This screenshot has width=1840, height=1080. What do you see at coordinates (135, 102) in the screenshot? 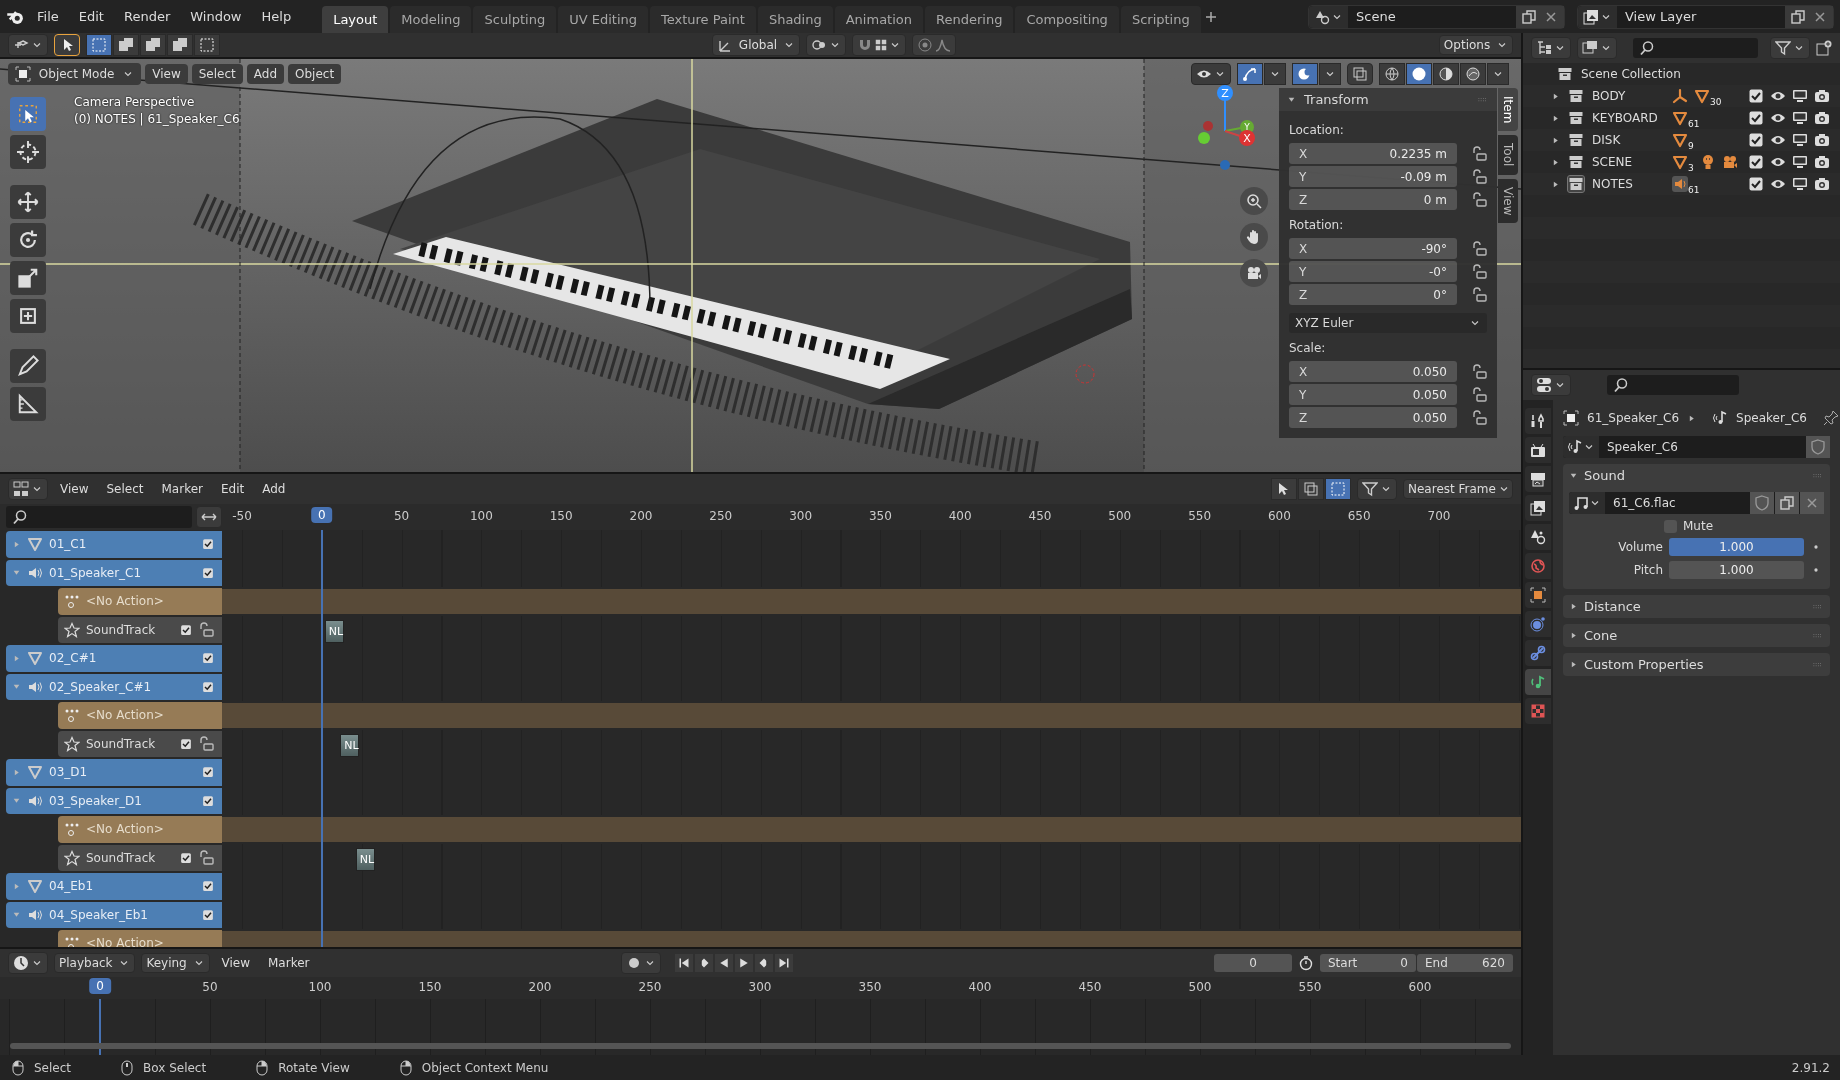
I see `camera-label: Camera Perspective` at bounding box center [135, 102].